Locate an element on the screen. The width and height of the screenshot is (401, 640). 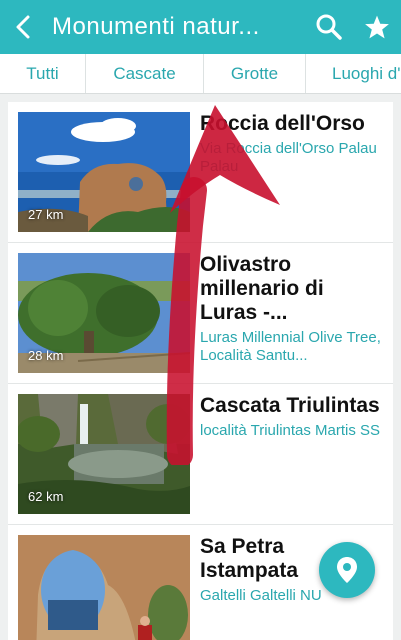
map-pin-icon is located at coordinates (347, 570).